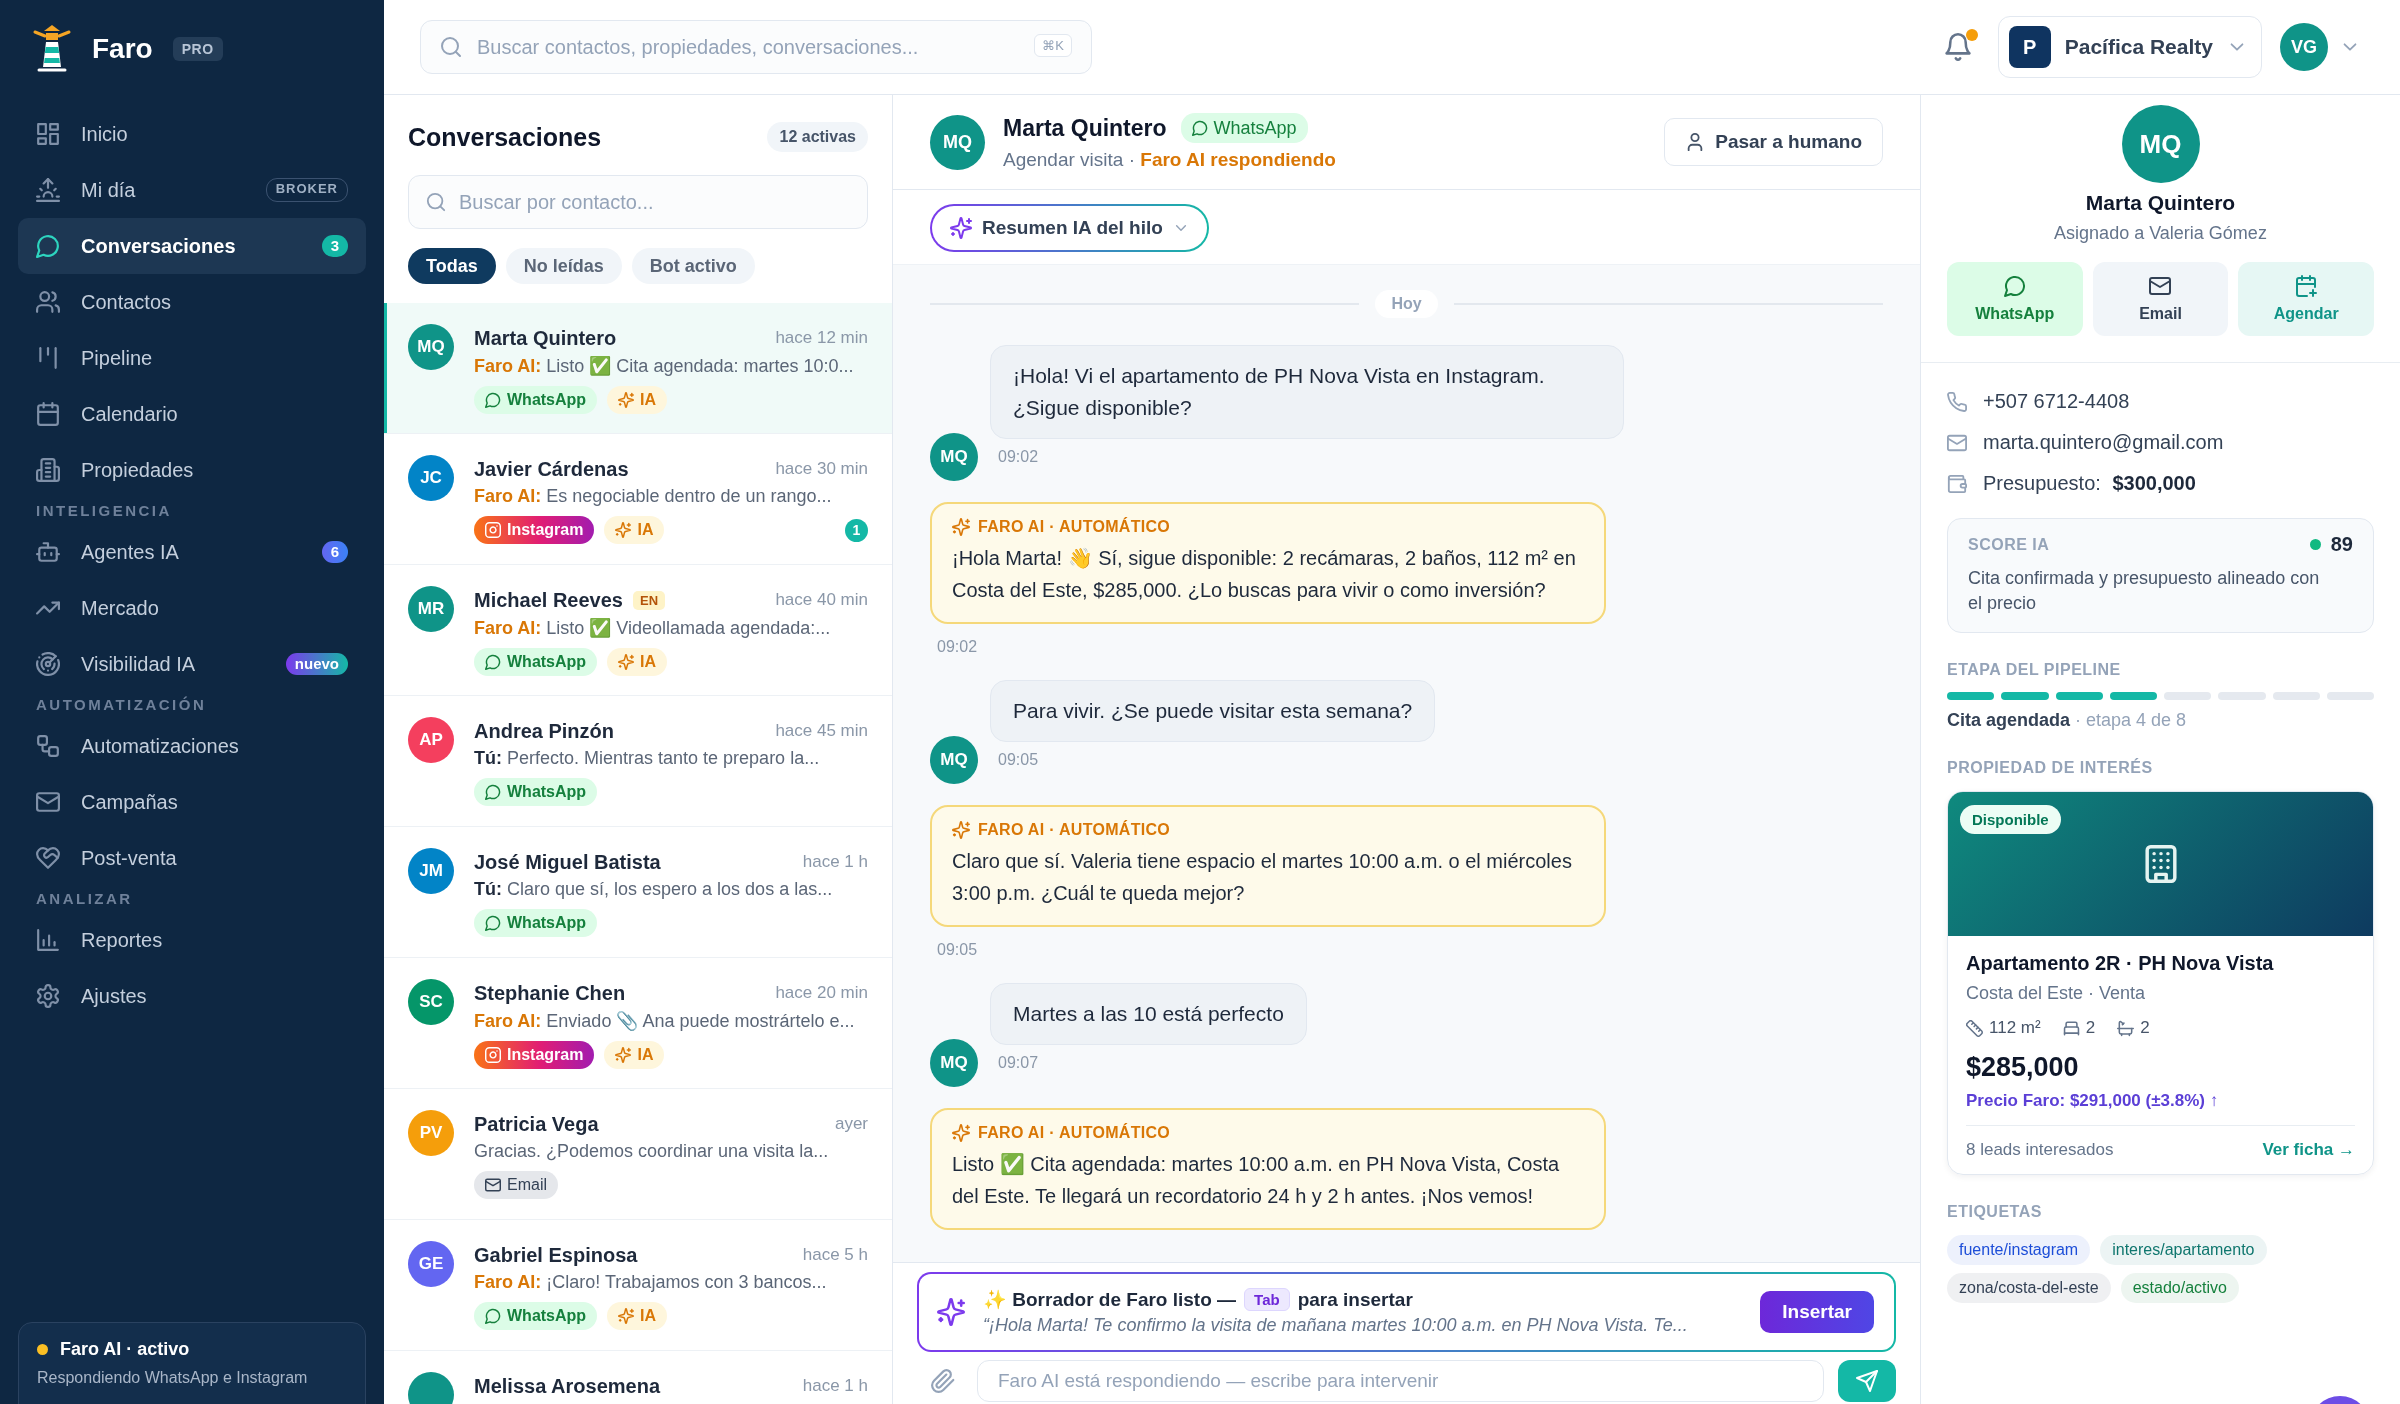  What do you see at coordinates (52, 49) in the screenshot?
I see `lighthouse-icon` at bounding box center [52, 49].